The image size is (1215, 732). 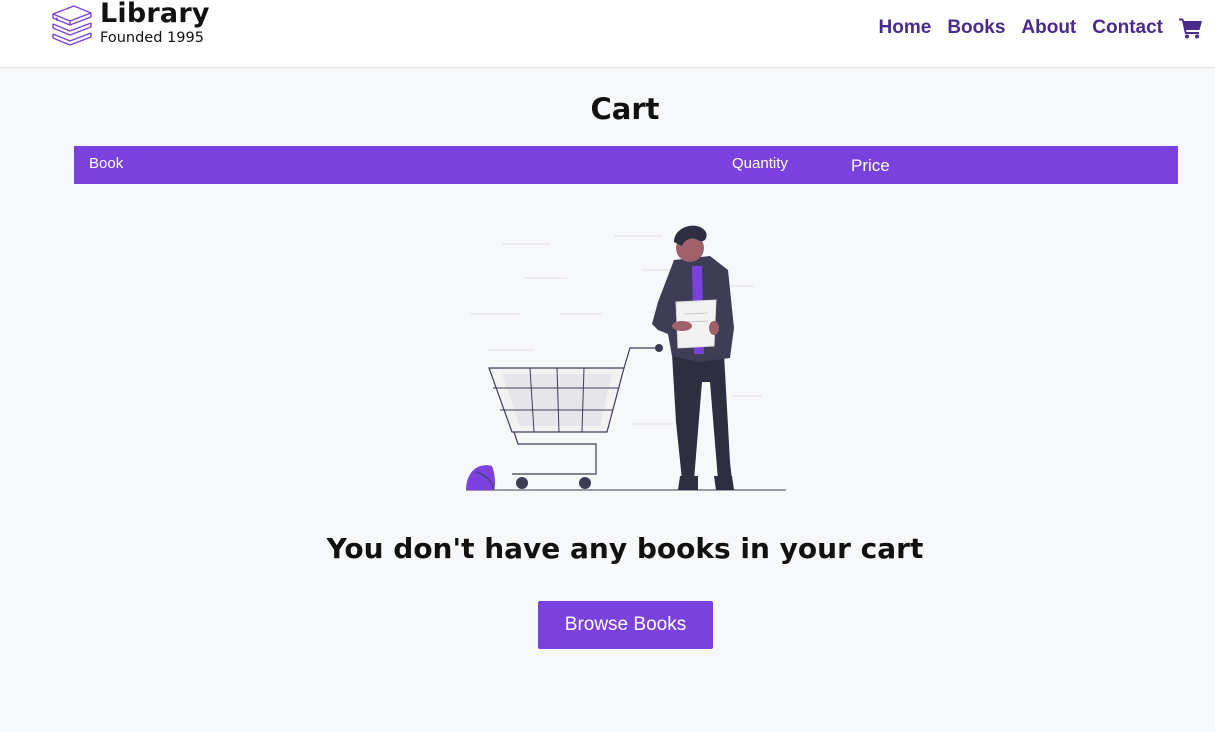 I want to click on brand-text: Library Founded 1995, so click(x=155, y=23).